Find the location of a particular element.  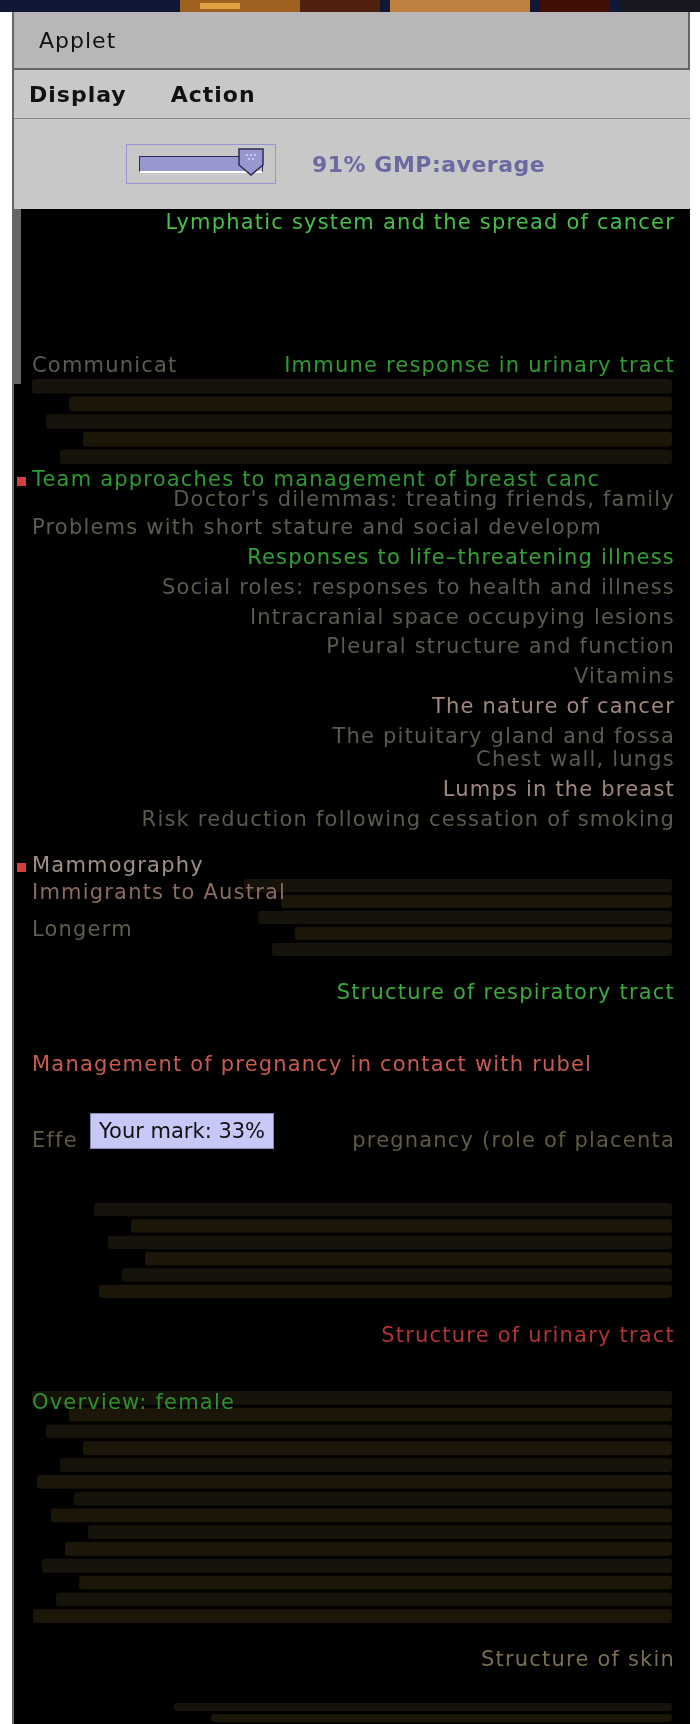

topic-label: Social roles: responses to health and illness is located at coordinates (418, 587).